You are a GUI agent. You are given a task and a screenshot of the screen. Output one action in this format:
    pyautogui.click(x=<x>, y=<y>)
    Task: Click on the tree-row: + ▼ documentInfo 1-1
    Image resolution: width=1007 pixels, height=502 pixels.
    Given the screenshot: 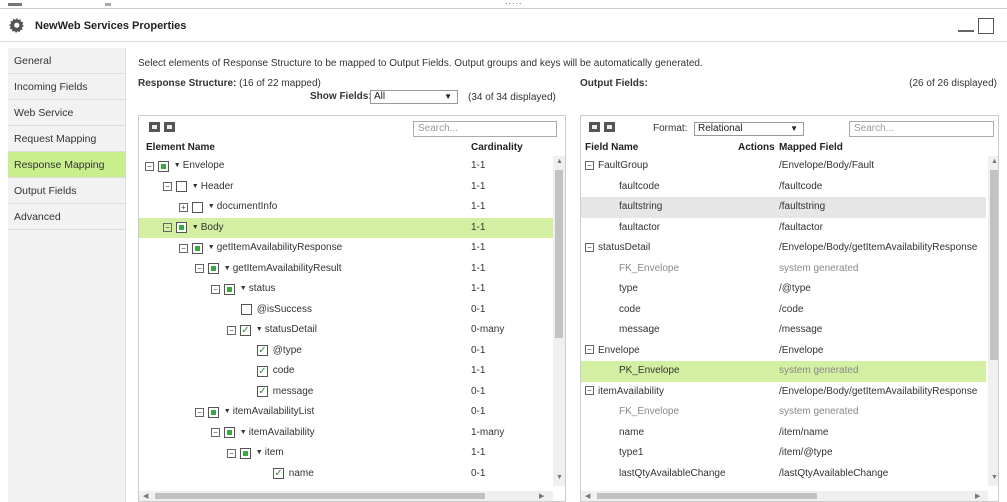 What is the action you would take?
    pyautogui.click(x=352, y=207)
    